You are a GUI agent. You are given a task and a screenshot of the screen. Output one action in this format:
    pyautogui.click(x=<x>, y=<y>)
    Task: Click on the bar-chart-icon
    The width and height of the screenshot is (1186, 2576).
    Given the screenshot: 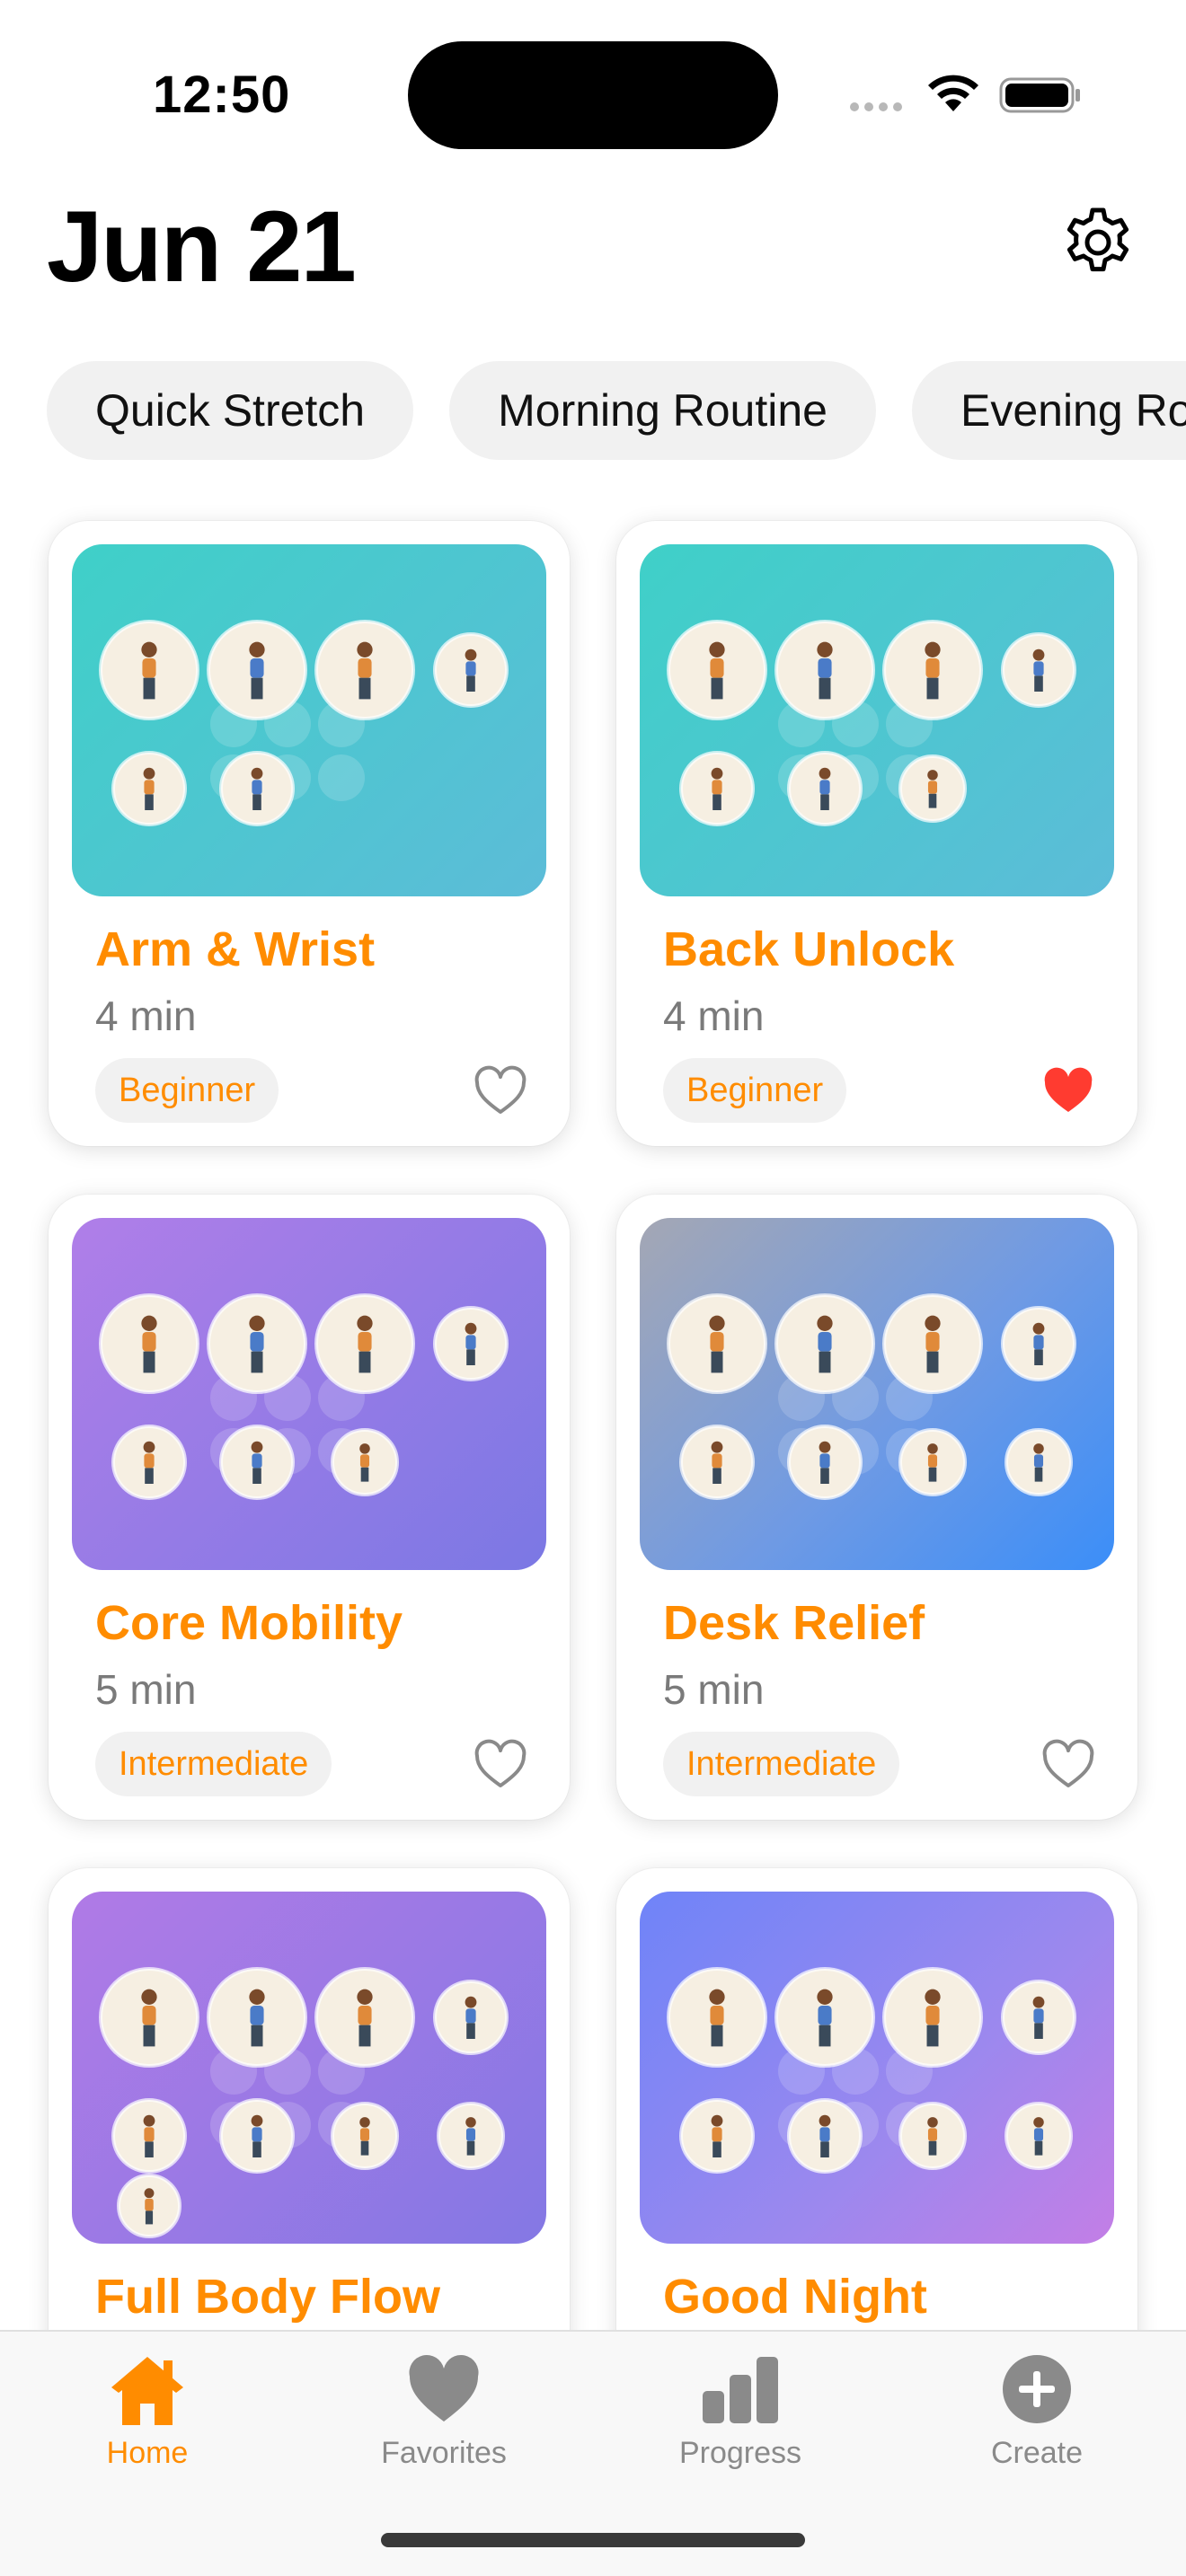 What is the action you would take?
    pyautogui.click(x=740, y=2390)
    